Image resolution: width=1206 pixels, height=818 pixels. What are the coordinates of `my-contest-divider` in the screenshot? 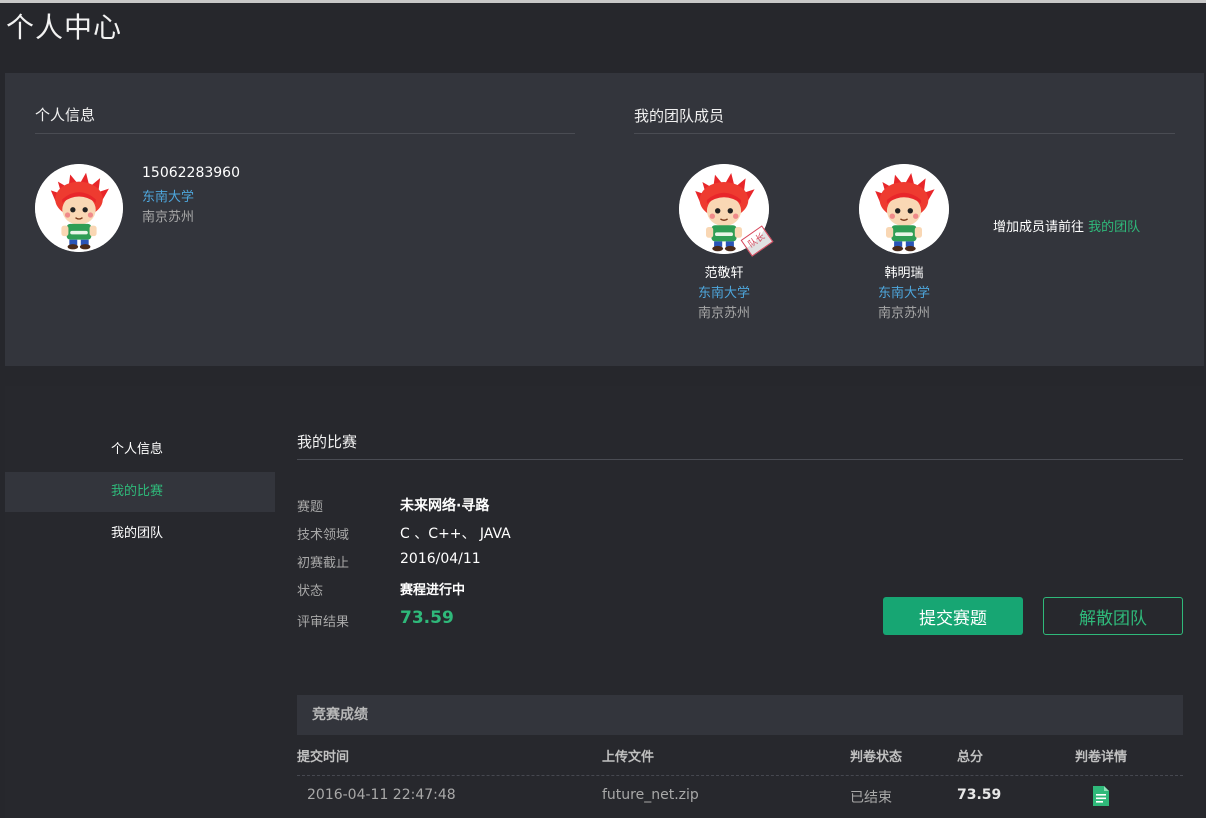 It's located at (740, 459).